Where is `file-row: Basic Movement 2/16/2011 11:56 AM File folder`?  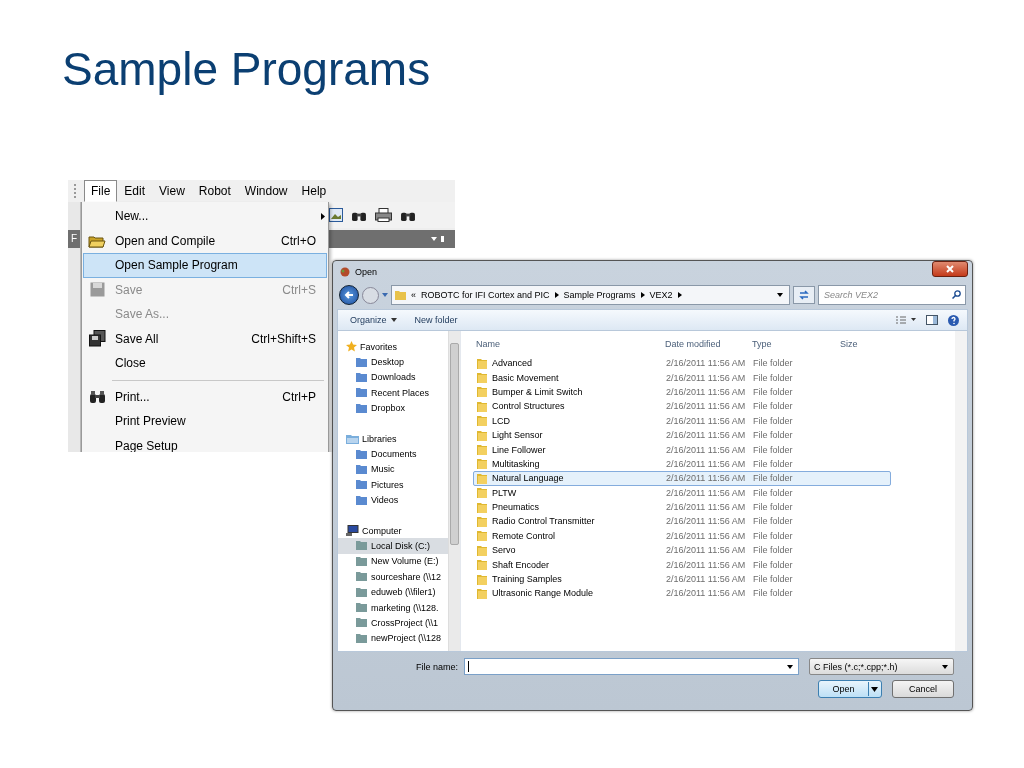
file-row: Basic Movement 2/16/2011 11:56 AM File folder is located at coordinates (682, 377).